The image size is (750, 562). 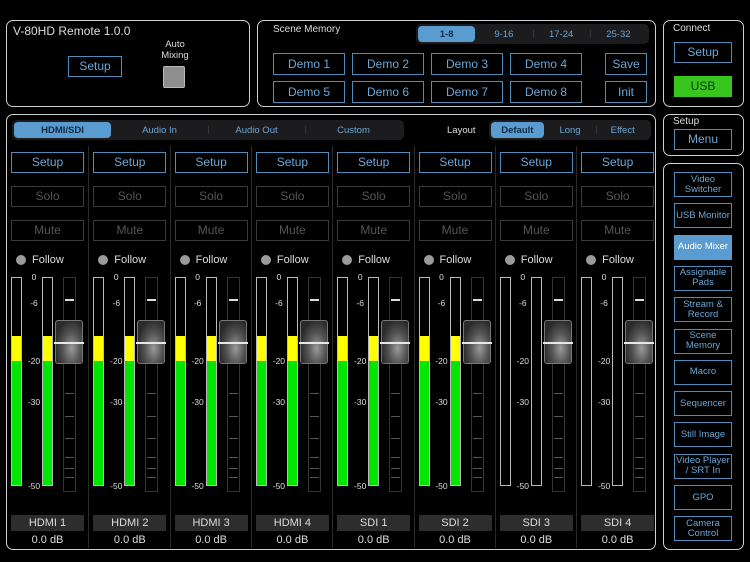 What do you see at coordinates (309, 92) in the screenshot?
I see `scene-button: Demo 5` at bounding box center [309, 92].